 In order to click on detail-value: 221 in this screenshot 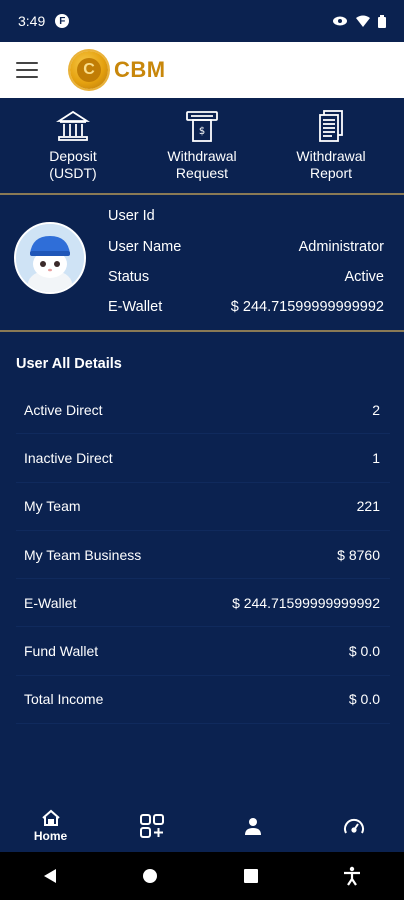, I will do `click(368, 506)`.